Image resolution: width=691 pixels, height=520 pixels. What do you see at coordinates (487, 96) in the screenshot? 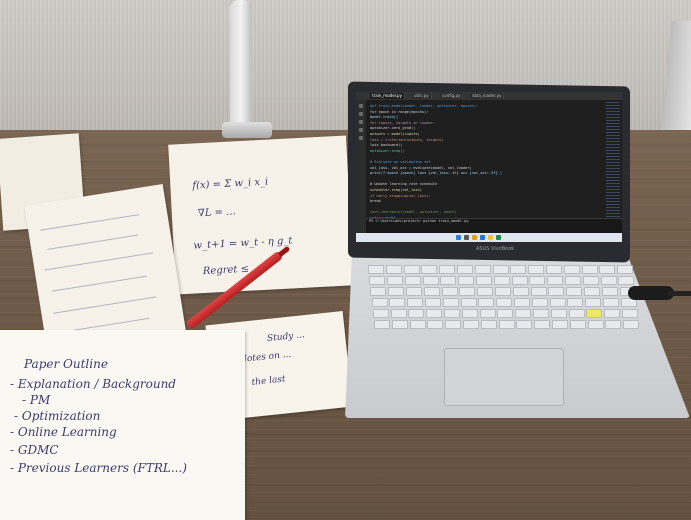
I see `editor-tab: data_loader.py` at bounding box center [487, 96].